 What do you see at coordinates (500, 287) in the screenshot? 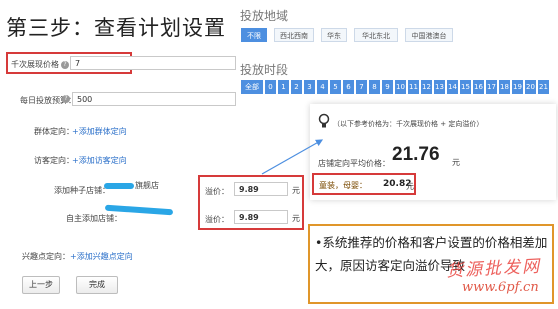
I see `watermark-url: www.6pf.cn` at bounding box center [500, 287].